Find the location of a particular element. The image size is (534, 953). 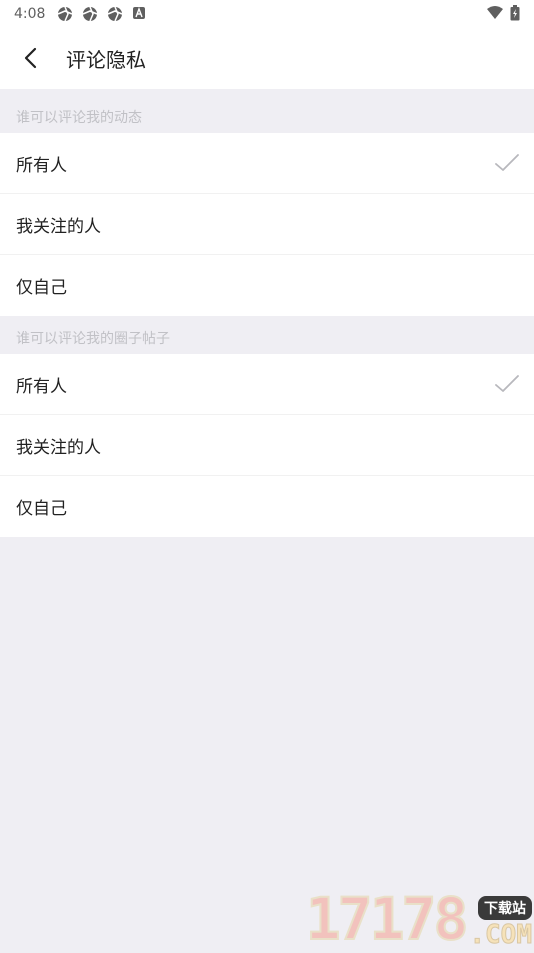

section-header-moments: 谁可以评论我的动态 is located at coordinates (79, 118).